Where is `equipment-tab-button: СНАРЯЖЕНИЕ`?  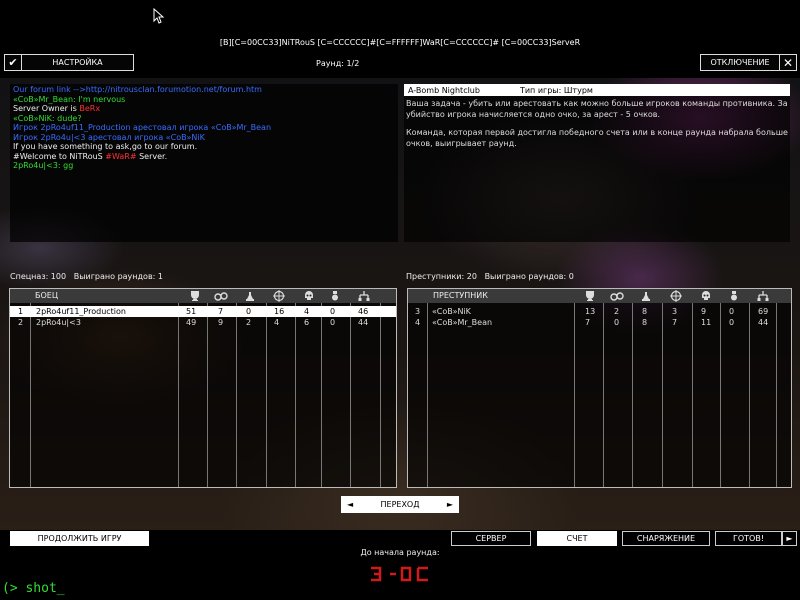
equipment-tab-button: СНАРЯЖЕНИЕ is located at coordinates (666, 538).